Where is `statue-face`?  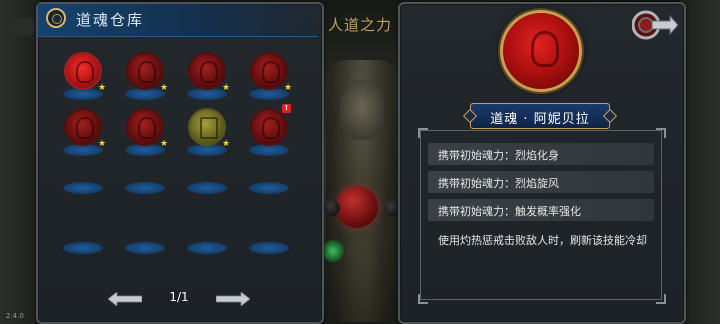
statue-face is located at coordinates (362, 110).